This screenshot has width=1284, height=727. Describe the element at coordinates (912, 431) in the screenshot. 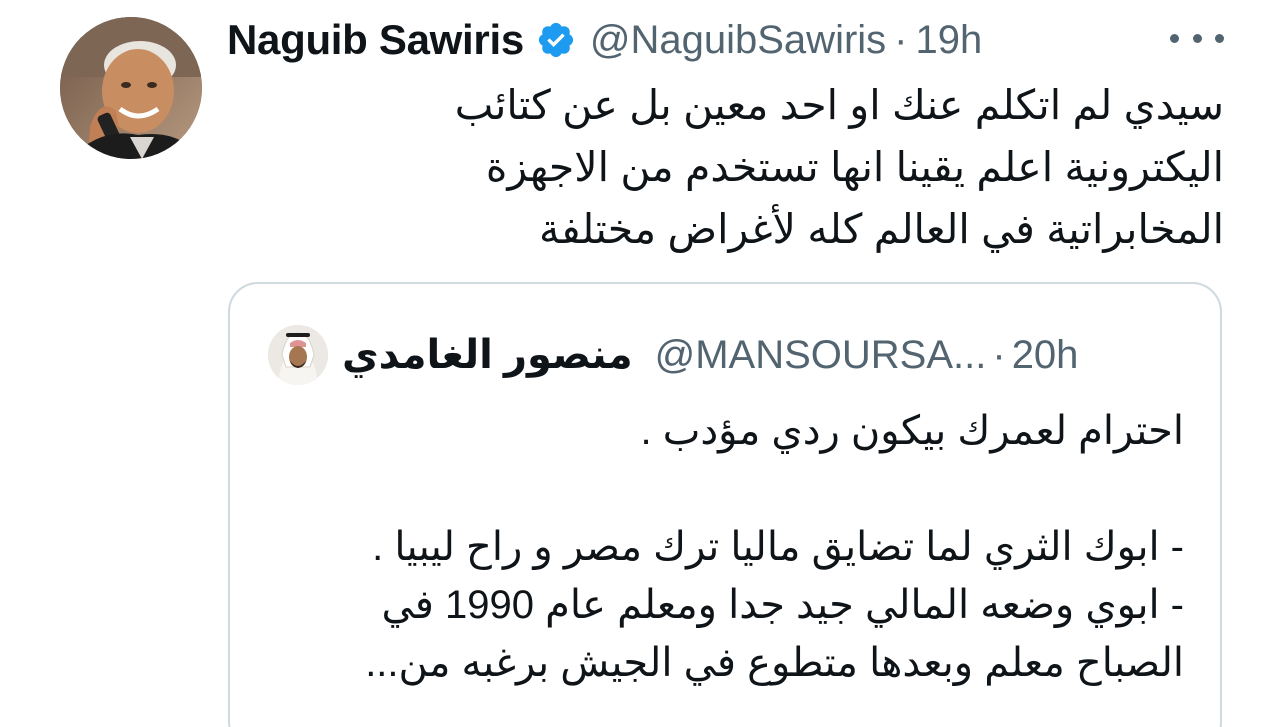

I see `quoted-text-line: احترام لعمرك بيكون ردي مؤدب .` at that location.